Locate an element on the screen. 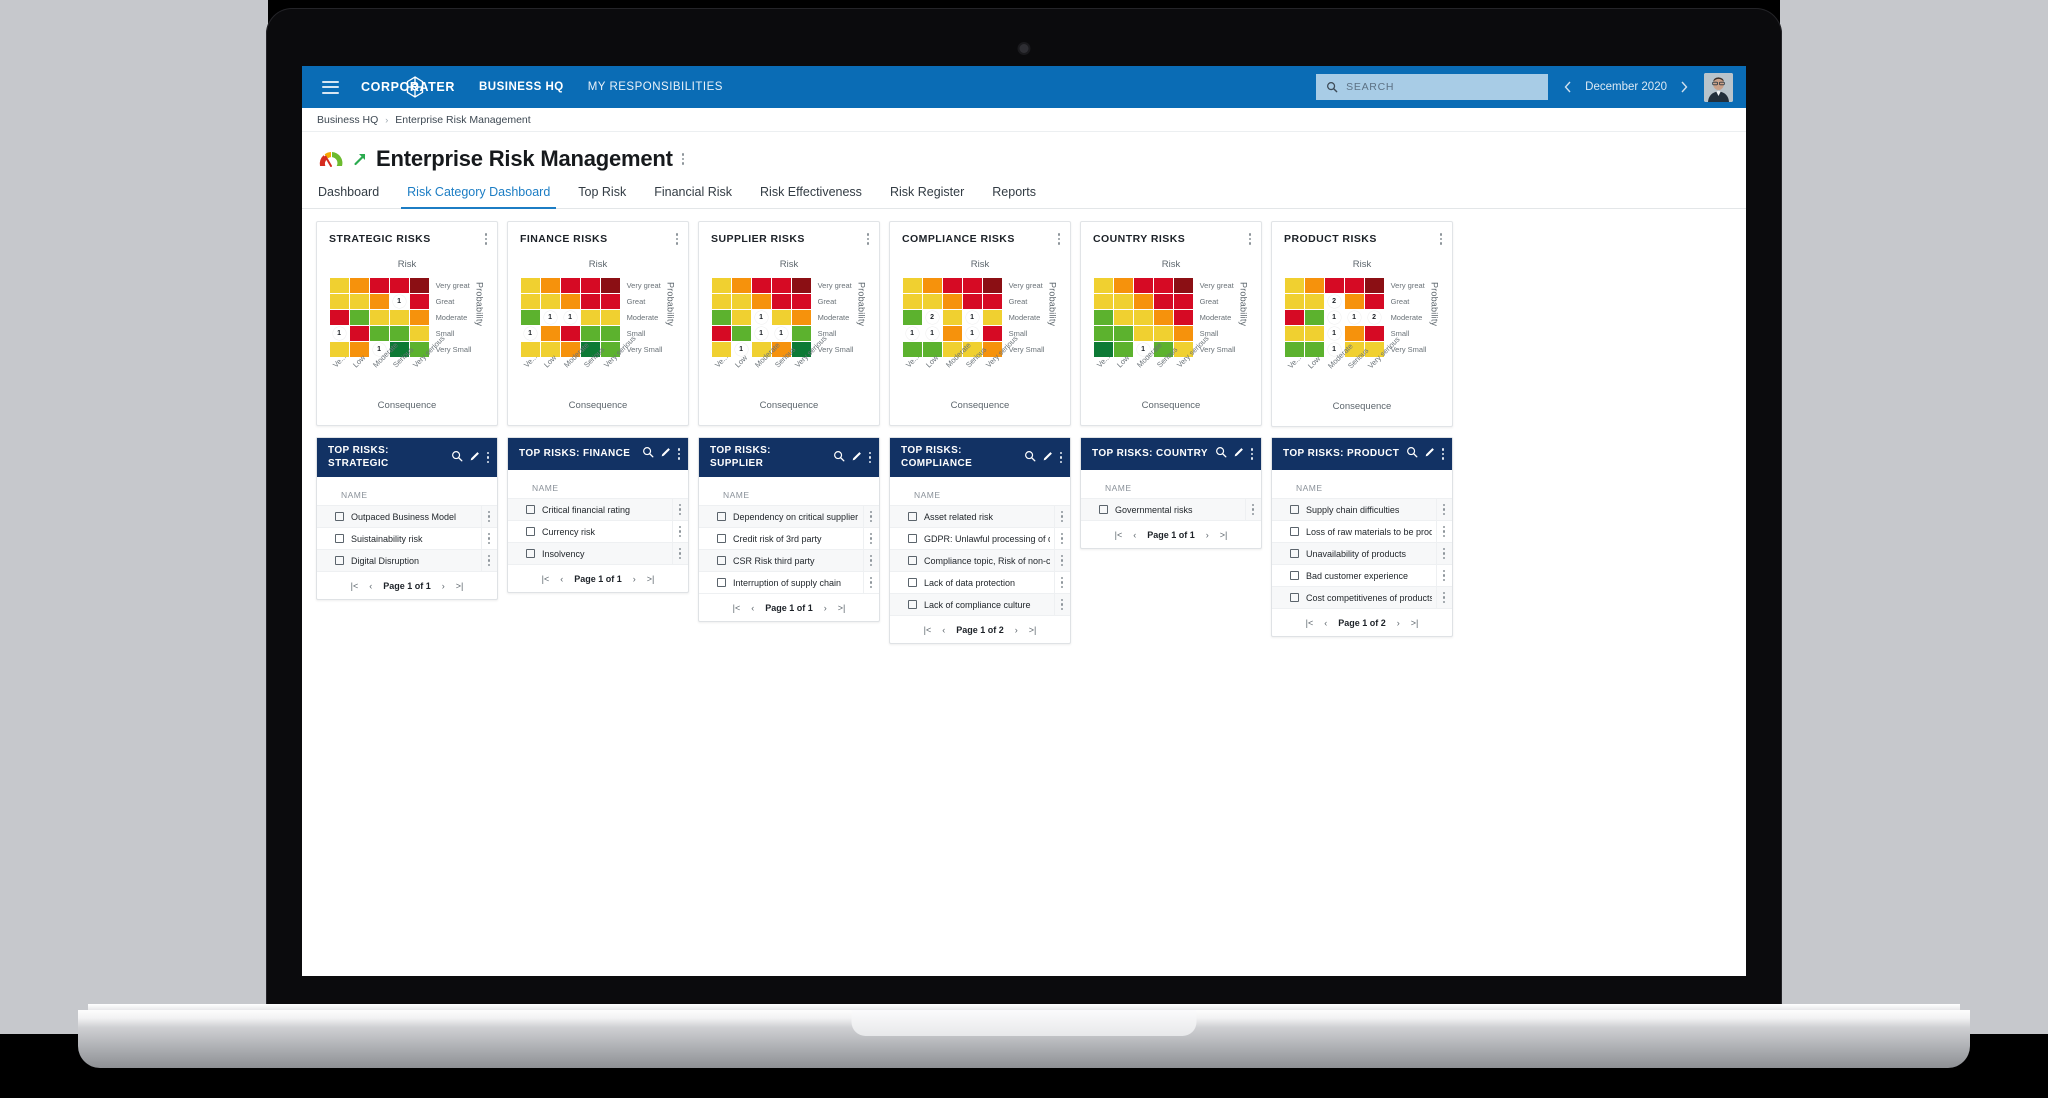 The image size is (2048, 1098). hamburger-menu-icon is located at coordinates (330, 87).